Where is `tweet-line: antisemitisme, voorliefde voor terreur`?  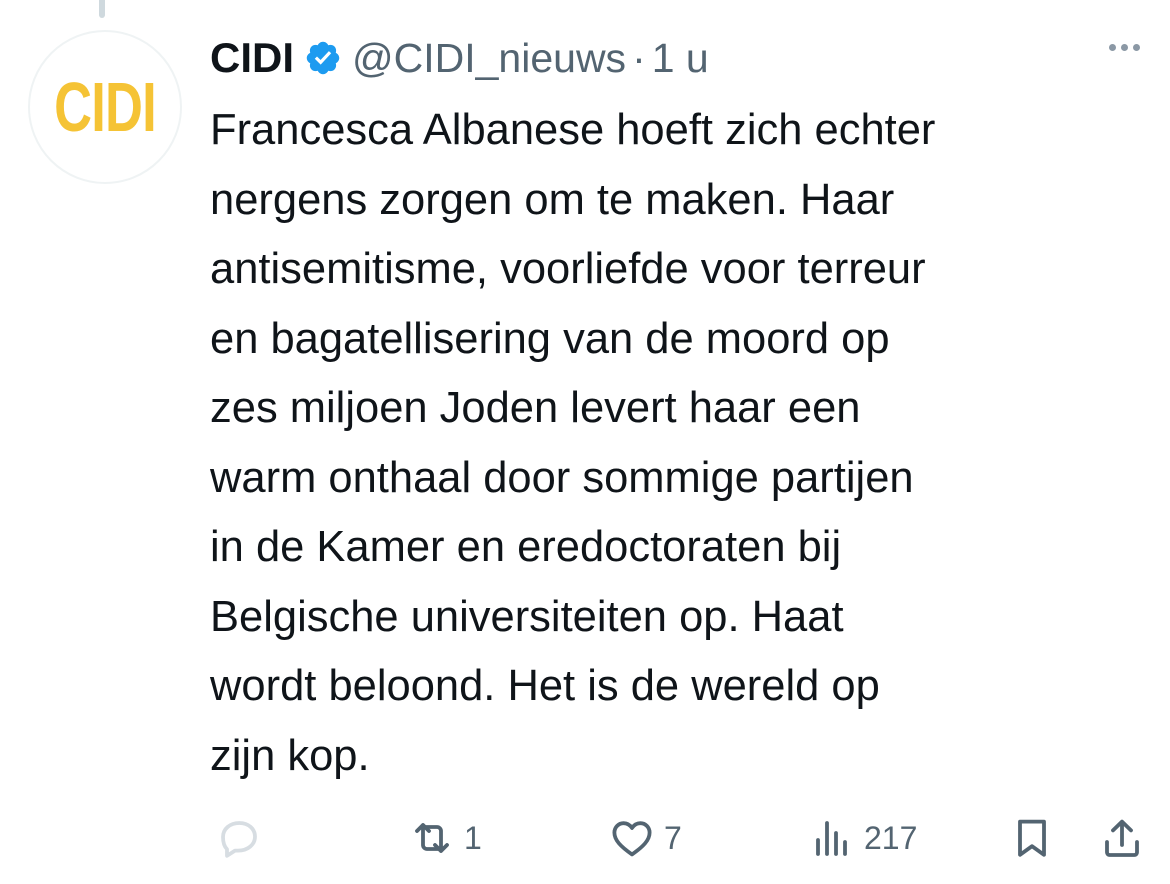
tweet-line: antisemitisme, voorliefde voor terreur is located at coordinates (568, 269).